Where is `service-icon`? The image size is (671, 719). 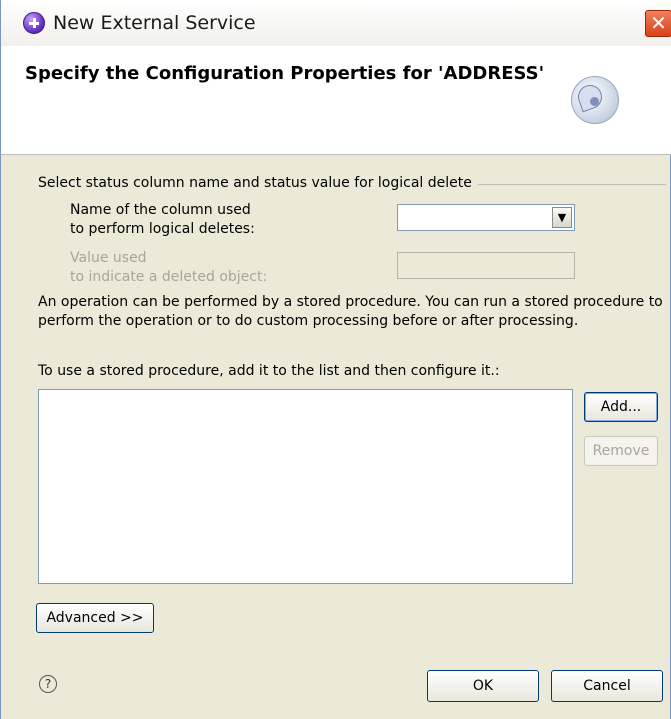
service-icon is located at coordinates (34, 23).